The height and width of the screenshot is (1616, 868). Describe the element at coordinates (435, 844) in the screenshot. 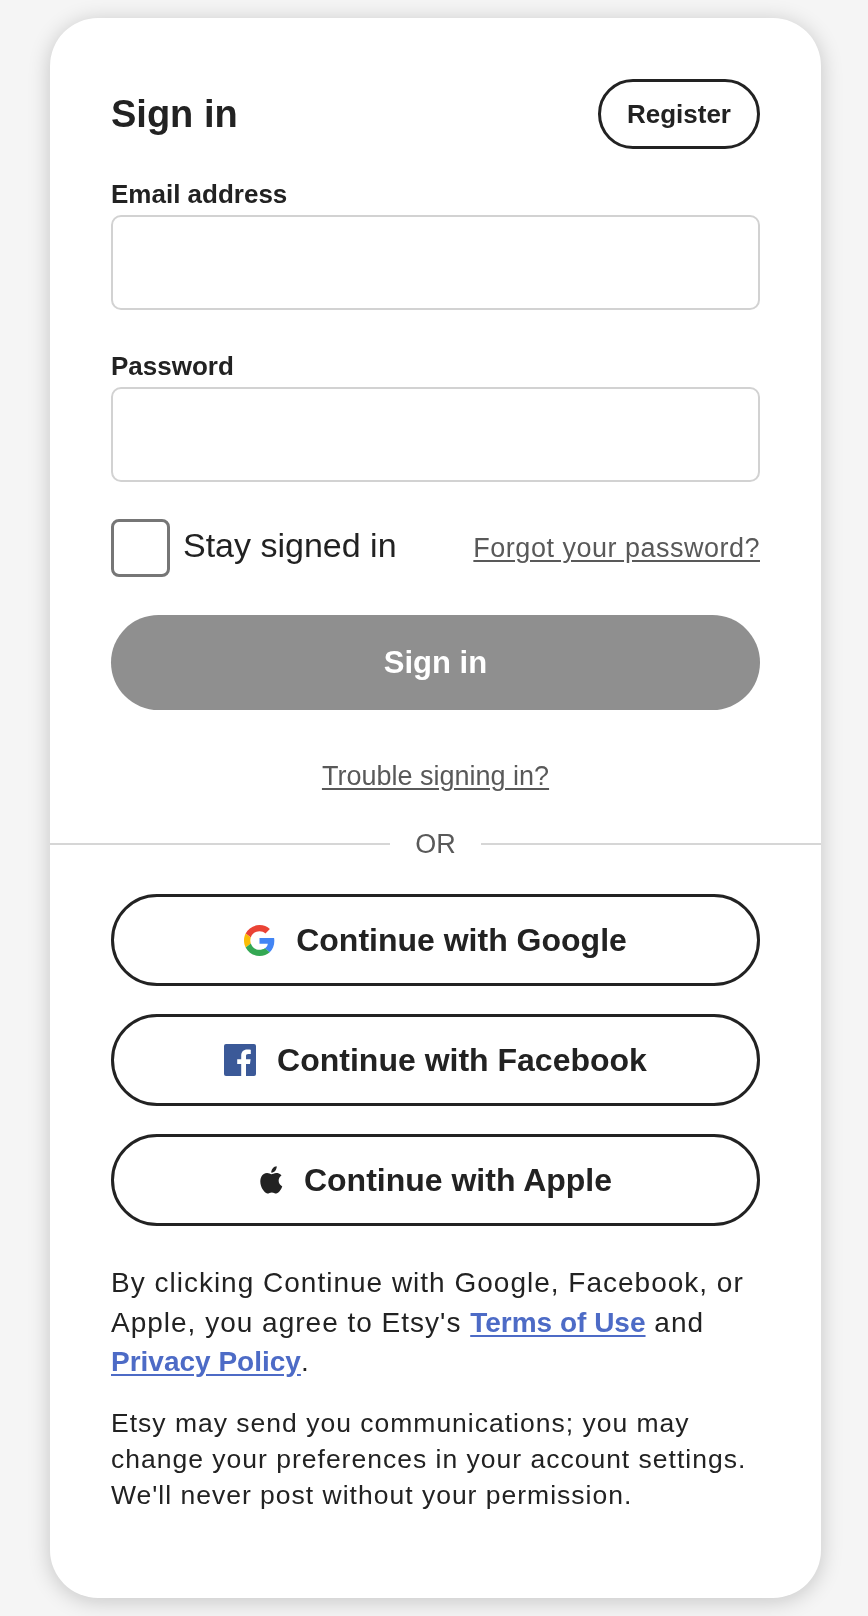

I see `divider-label: OR` at that location.